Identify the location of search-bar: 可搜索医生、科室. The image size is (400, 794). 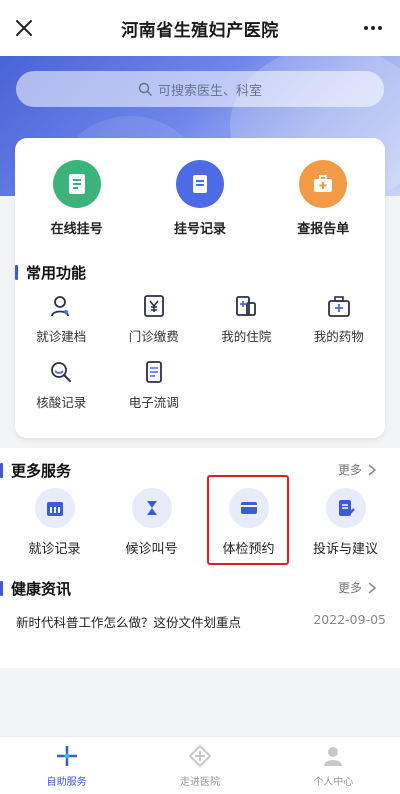
(200, 89).